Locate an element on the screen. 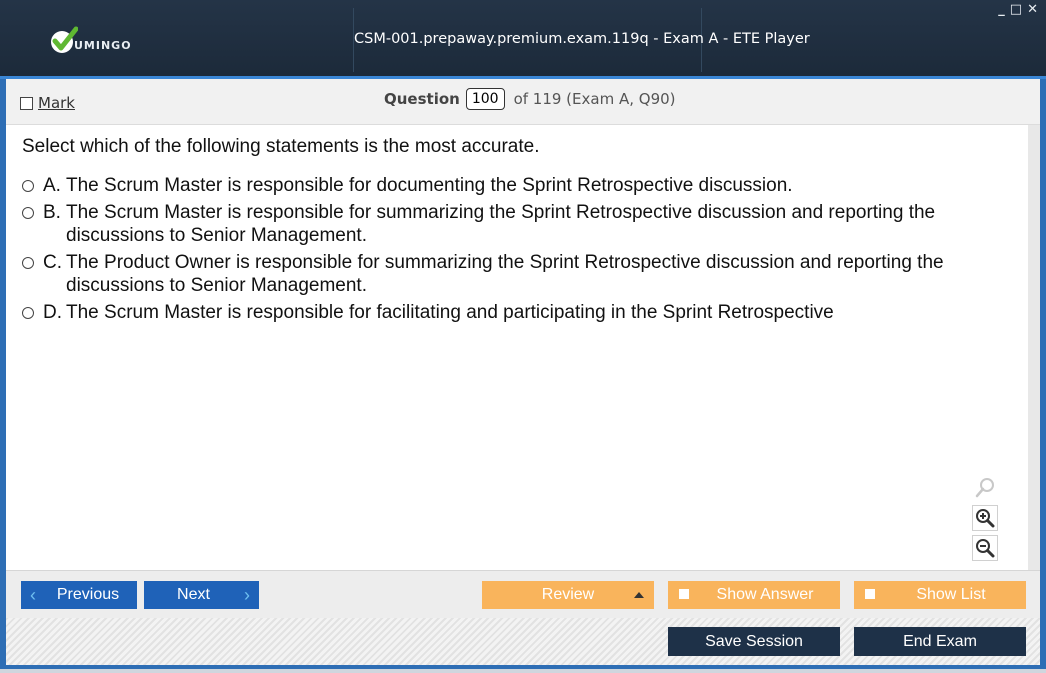 The height and width of the screenshot is (673, 1046). zoom-in-icon is located at coordinates (985, 518).